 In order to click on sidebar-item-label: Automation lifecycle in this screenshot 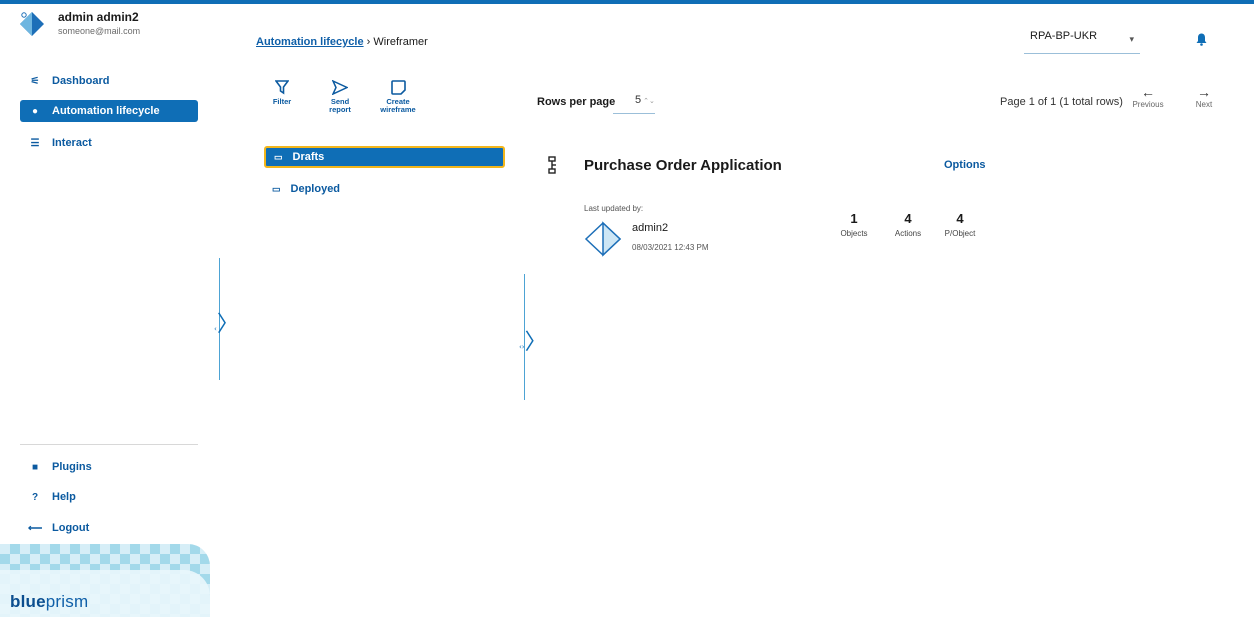, I will do `click(106, 111)`.